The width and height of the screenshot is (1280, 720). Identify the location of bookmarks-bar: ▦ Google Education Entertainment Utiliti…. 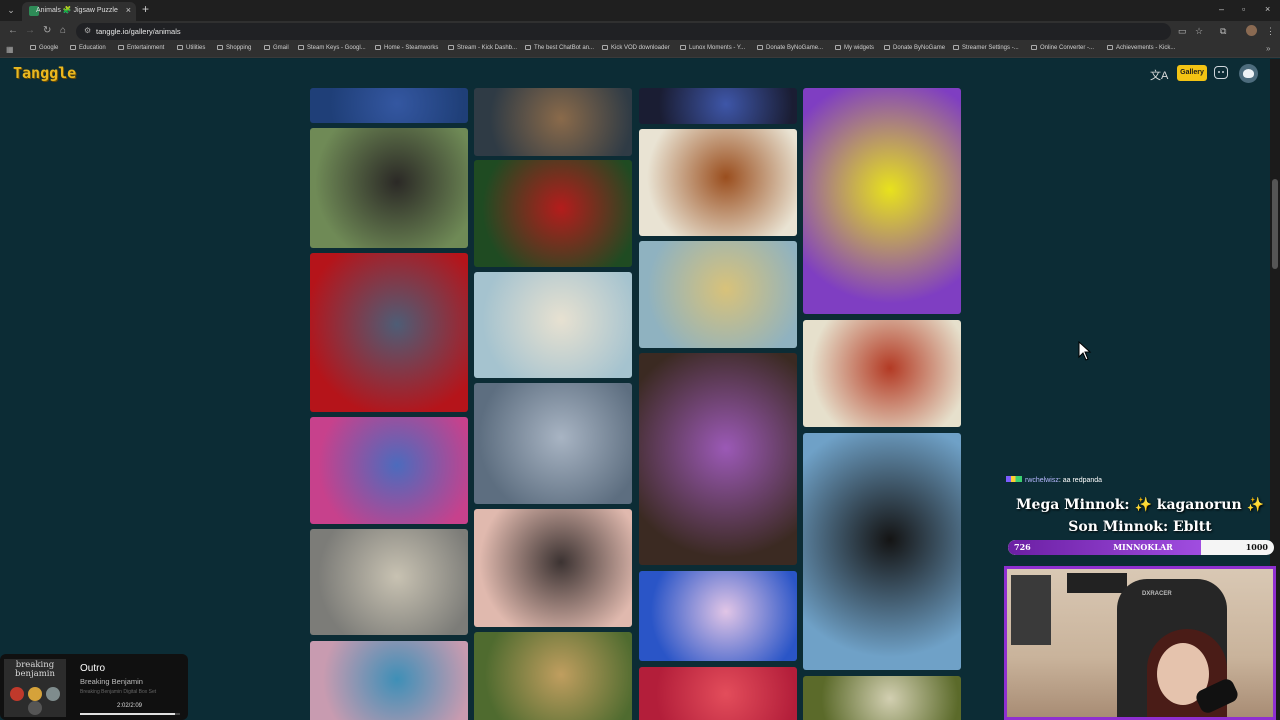
(640, 50).